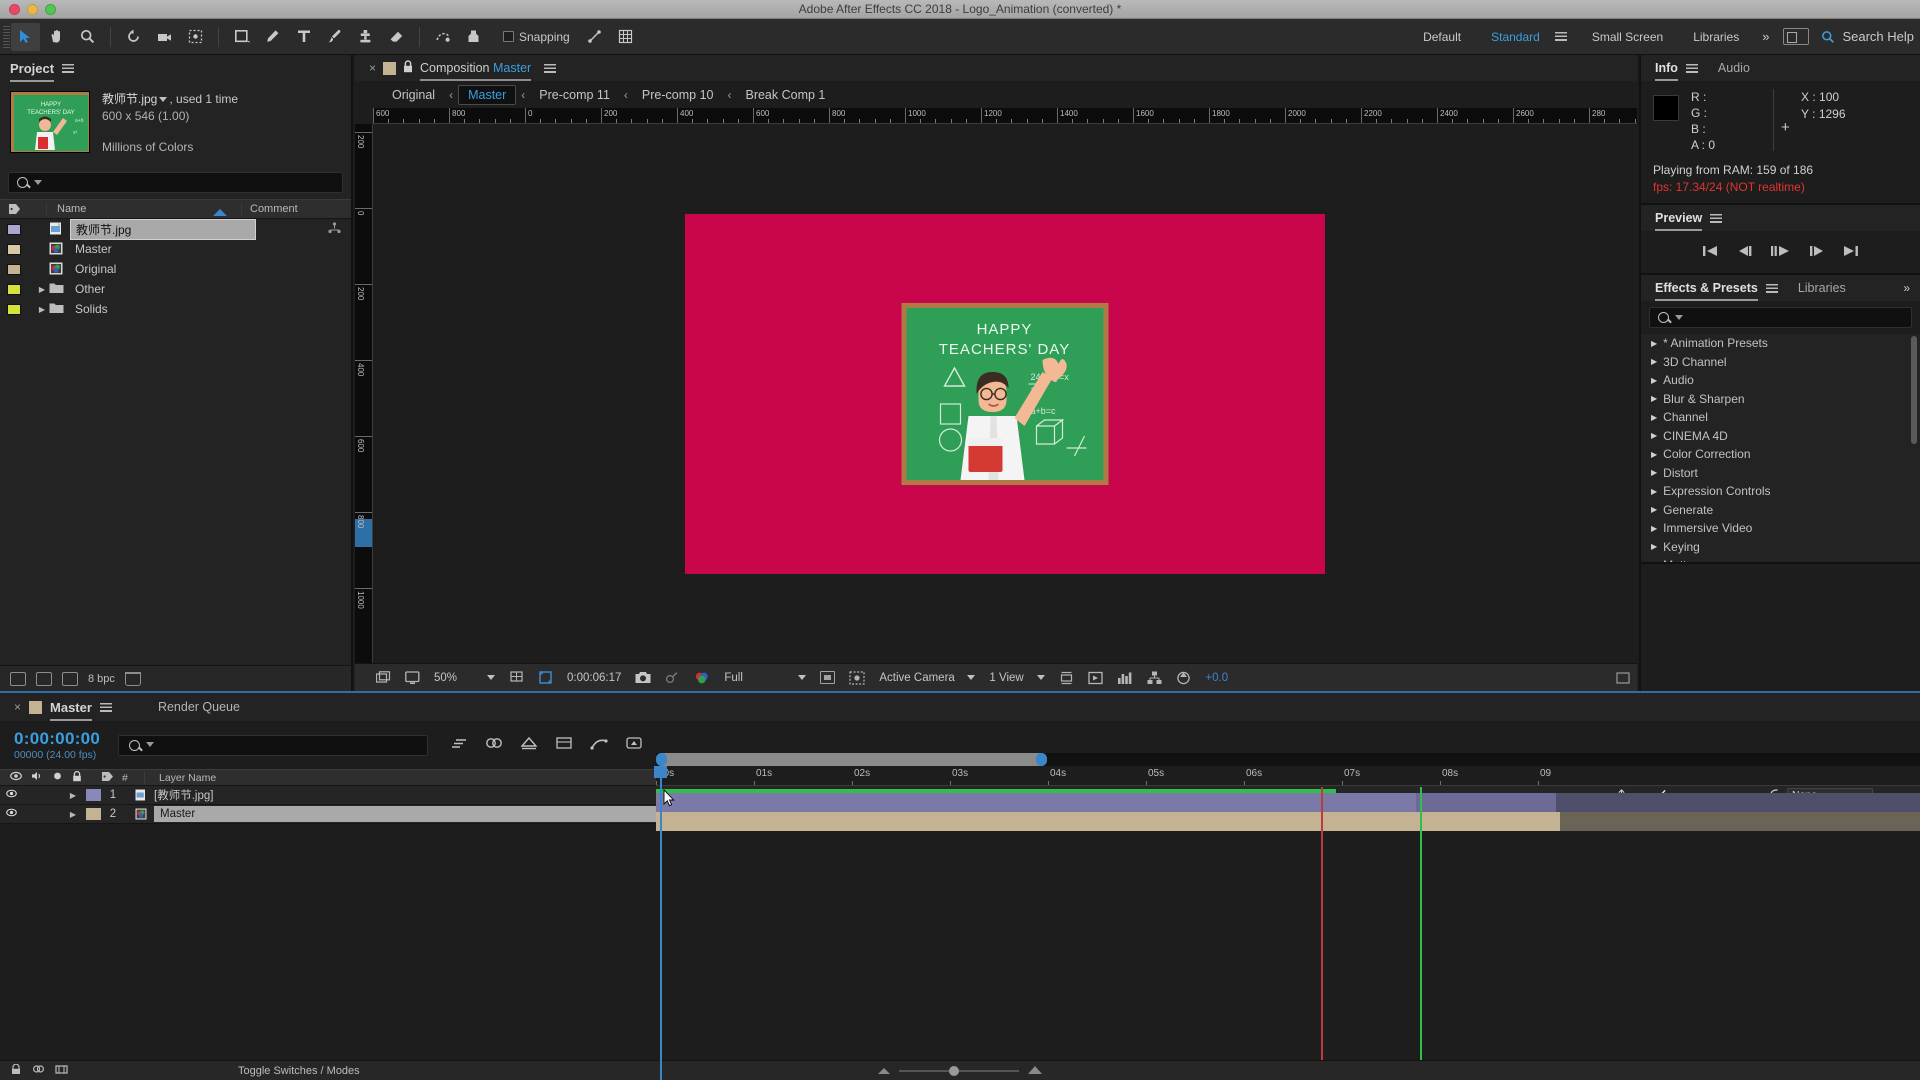 Image resolution: width=1920 pixels, height=1080 pixels. What do you see at coordinates (296, 209) in the screenshot?
I see `project-column-comment: Comment` at bounding box center [296, 209].